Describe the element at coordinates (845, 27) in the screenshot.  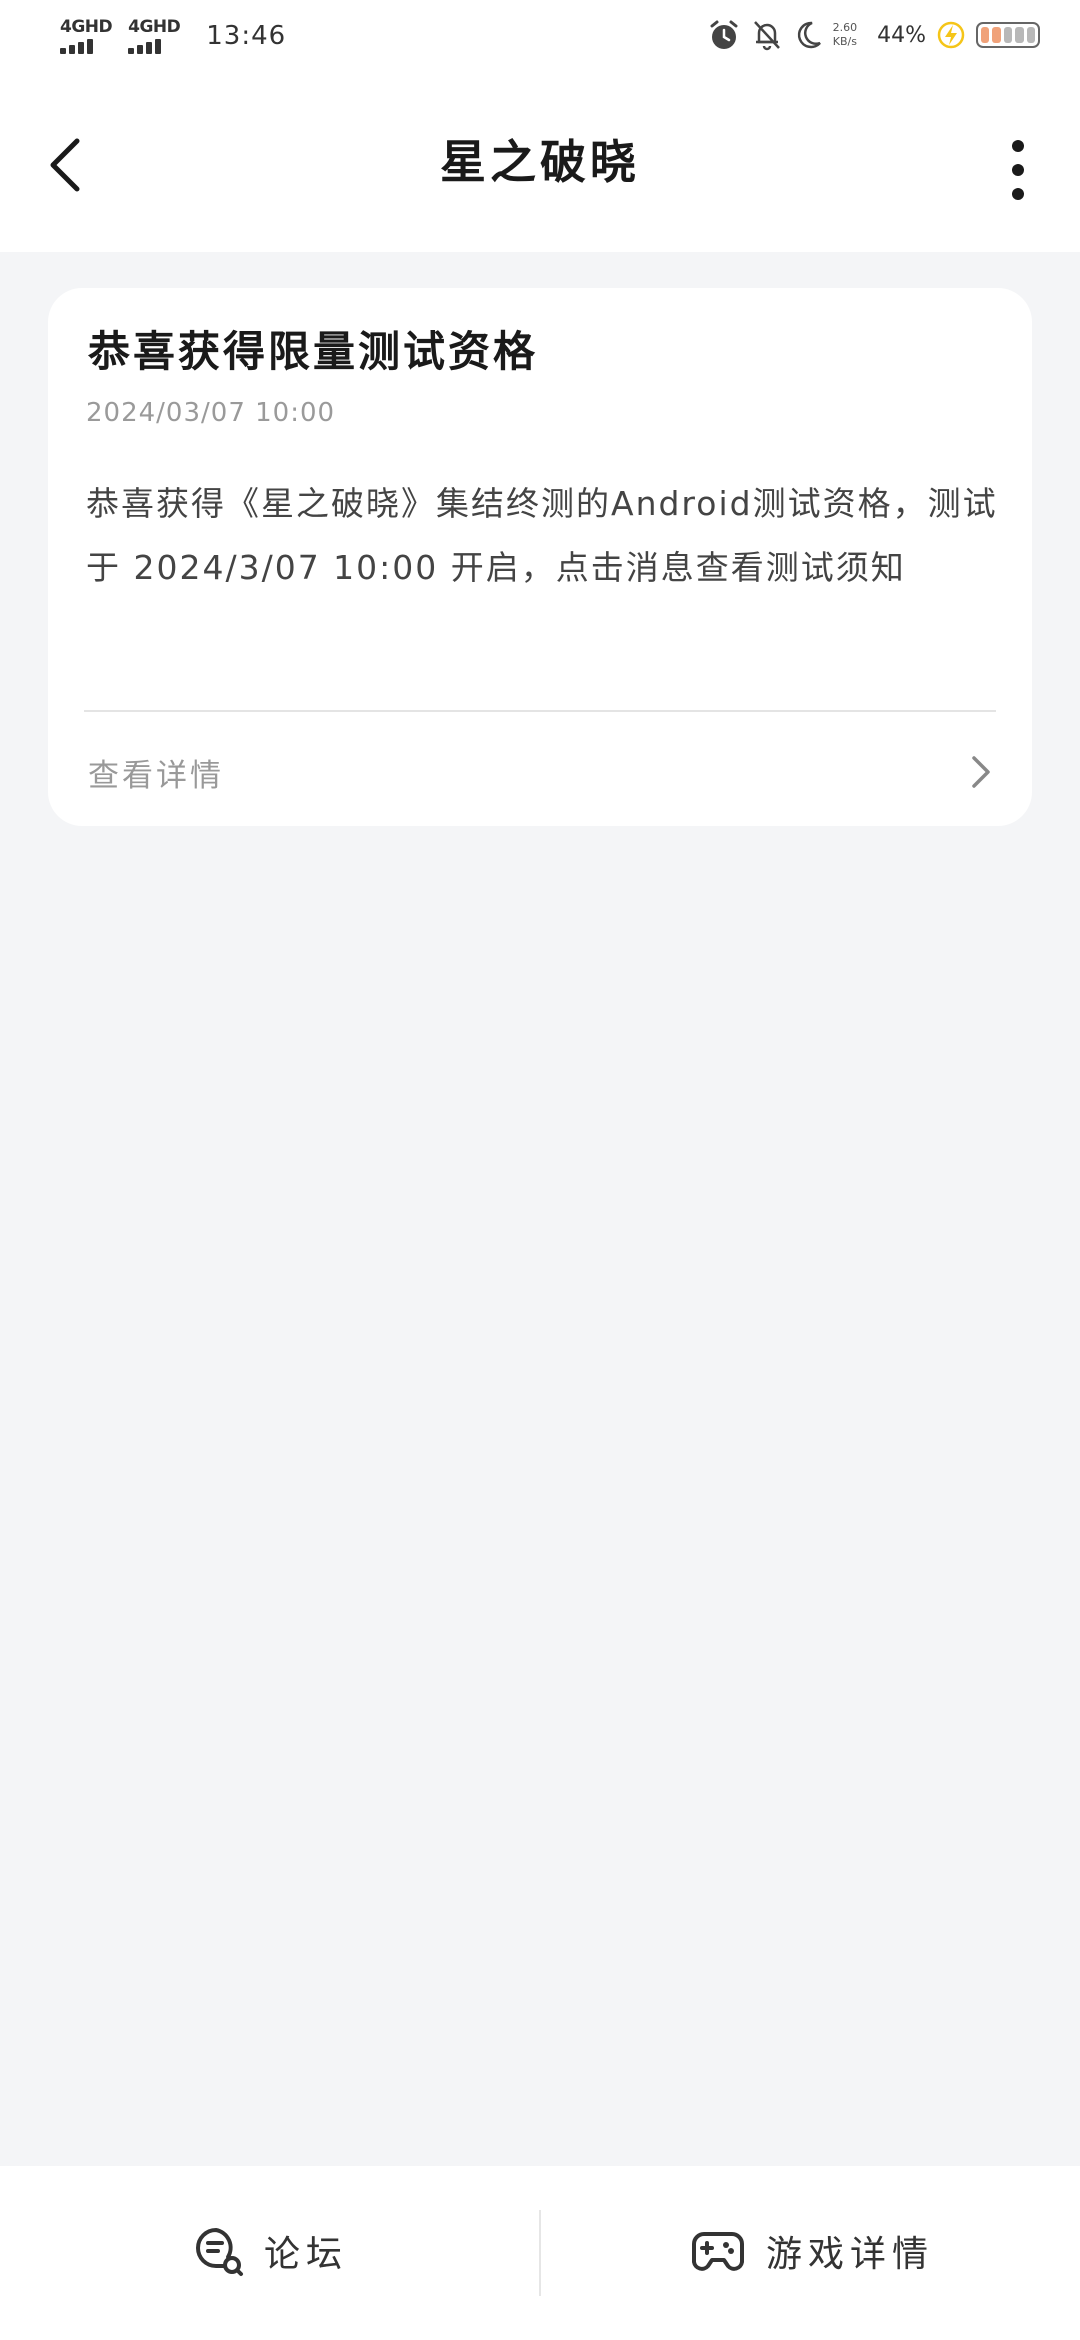
I see `network-speed-value: 2.60` at that location.